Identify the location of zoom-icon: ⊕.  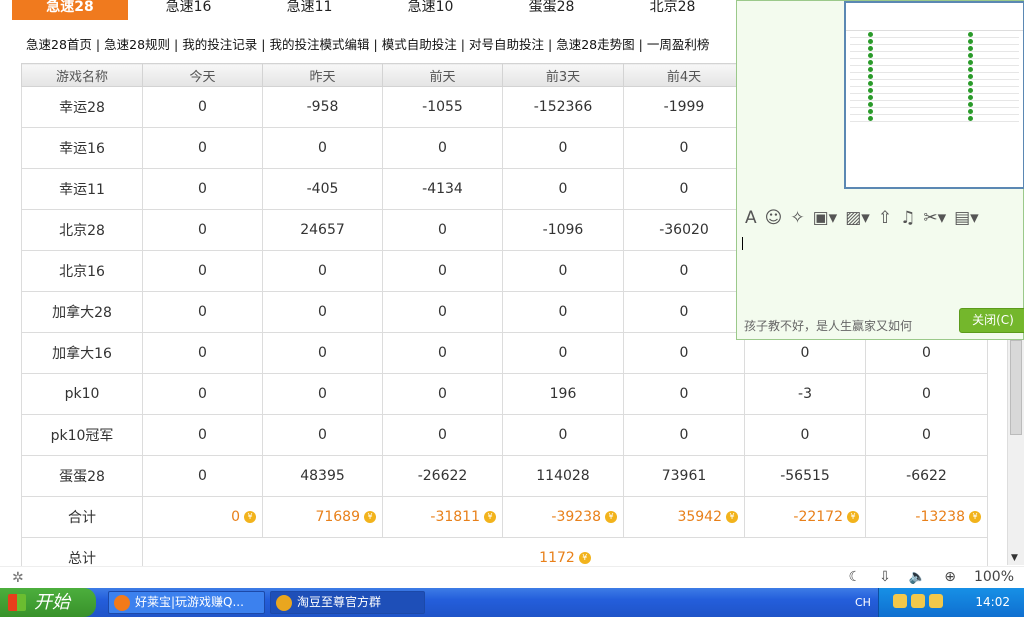
(950, 577).